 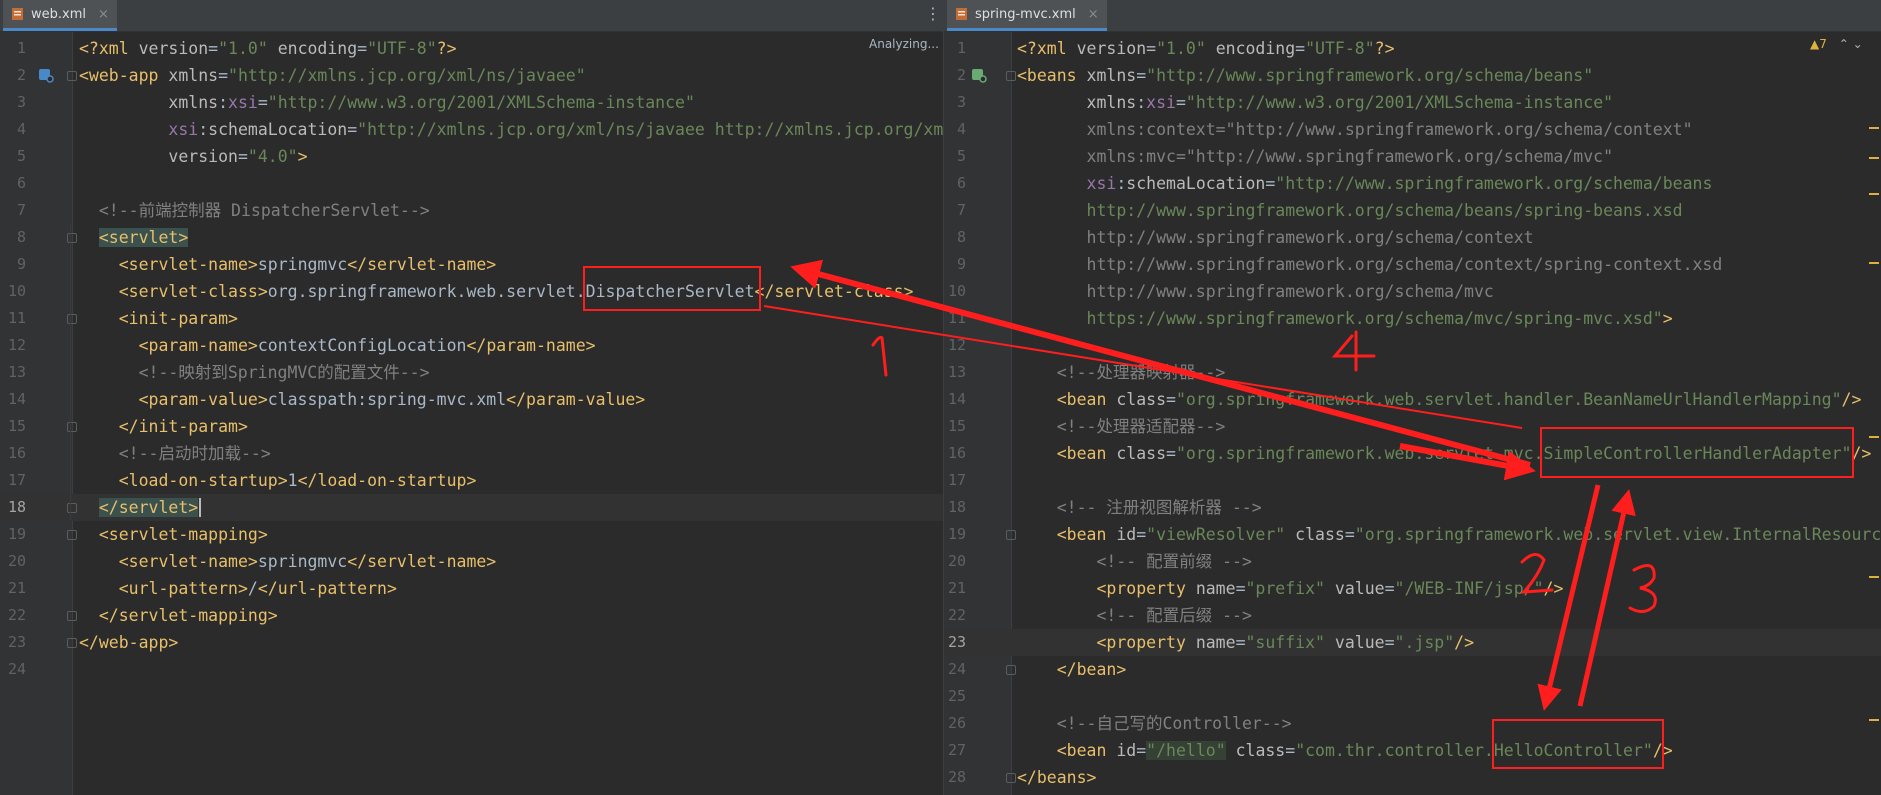 What do you see at coordinates (1121, 372) in the screenshot?
I see `code-line: <!--处理器映射器-->` at bounding box center [1121, 372].